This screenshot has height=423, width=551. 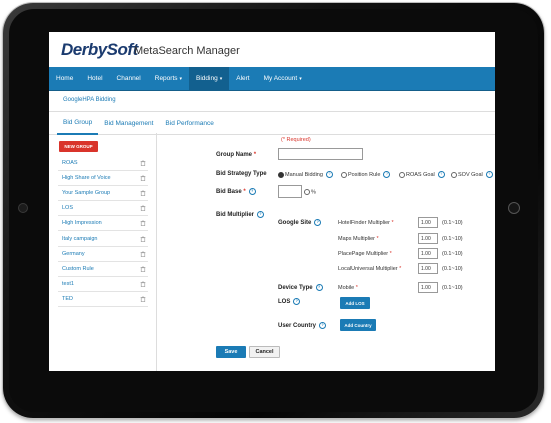 I want to click on list-item: test1, so click(x=103, y=284).